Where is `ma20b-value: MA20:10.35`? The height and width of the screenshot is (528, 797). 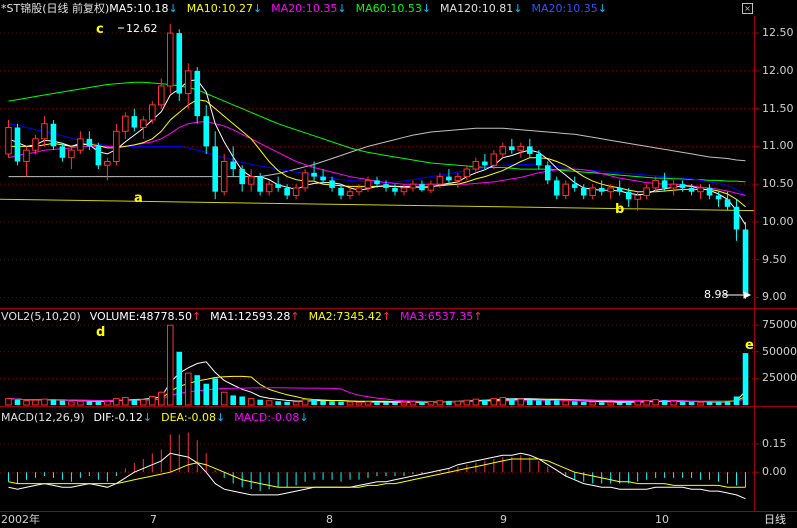
ma20b-value: MA20:10.35 is located at coordinates (564, 8).